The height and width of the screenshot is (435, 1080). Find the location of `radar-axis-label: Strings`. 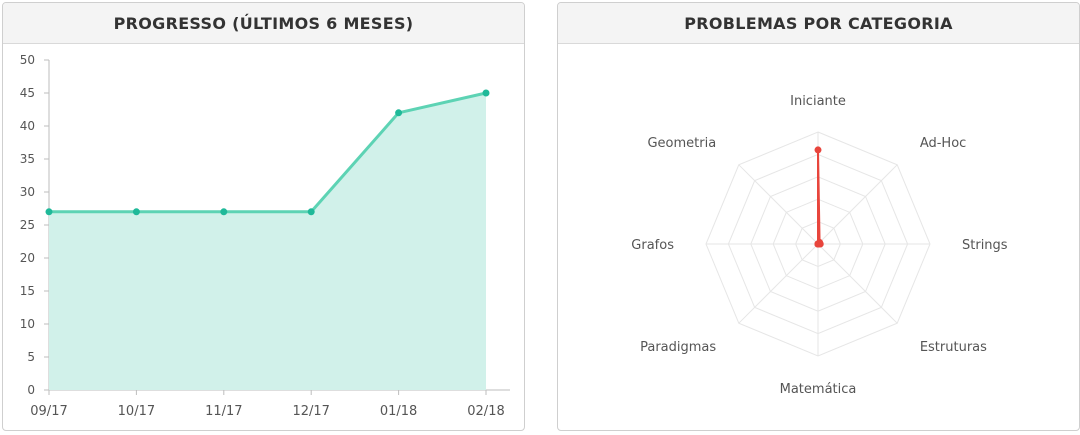

radar-axis-label: Strings is located at coordinates (985, 245).